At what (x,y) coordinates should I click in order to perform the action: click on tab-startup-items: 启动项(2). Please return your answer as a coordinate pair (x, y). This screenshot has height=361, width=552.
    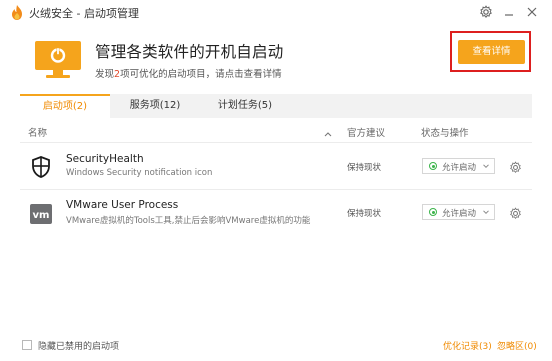
    Looking at the image, I should click on (65, 106).